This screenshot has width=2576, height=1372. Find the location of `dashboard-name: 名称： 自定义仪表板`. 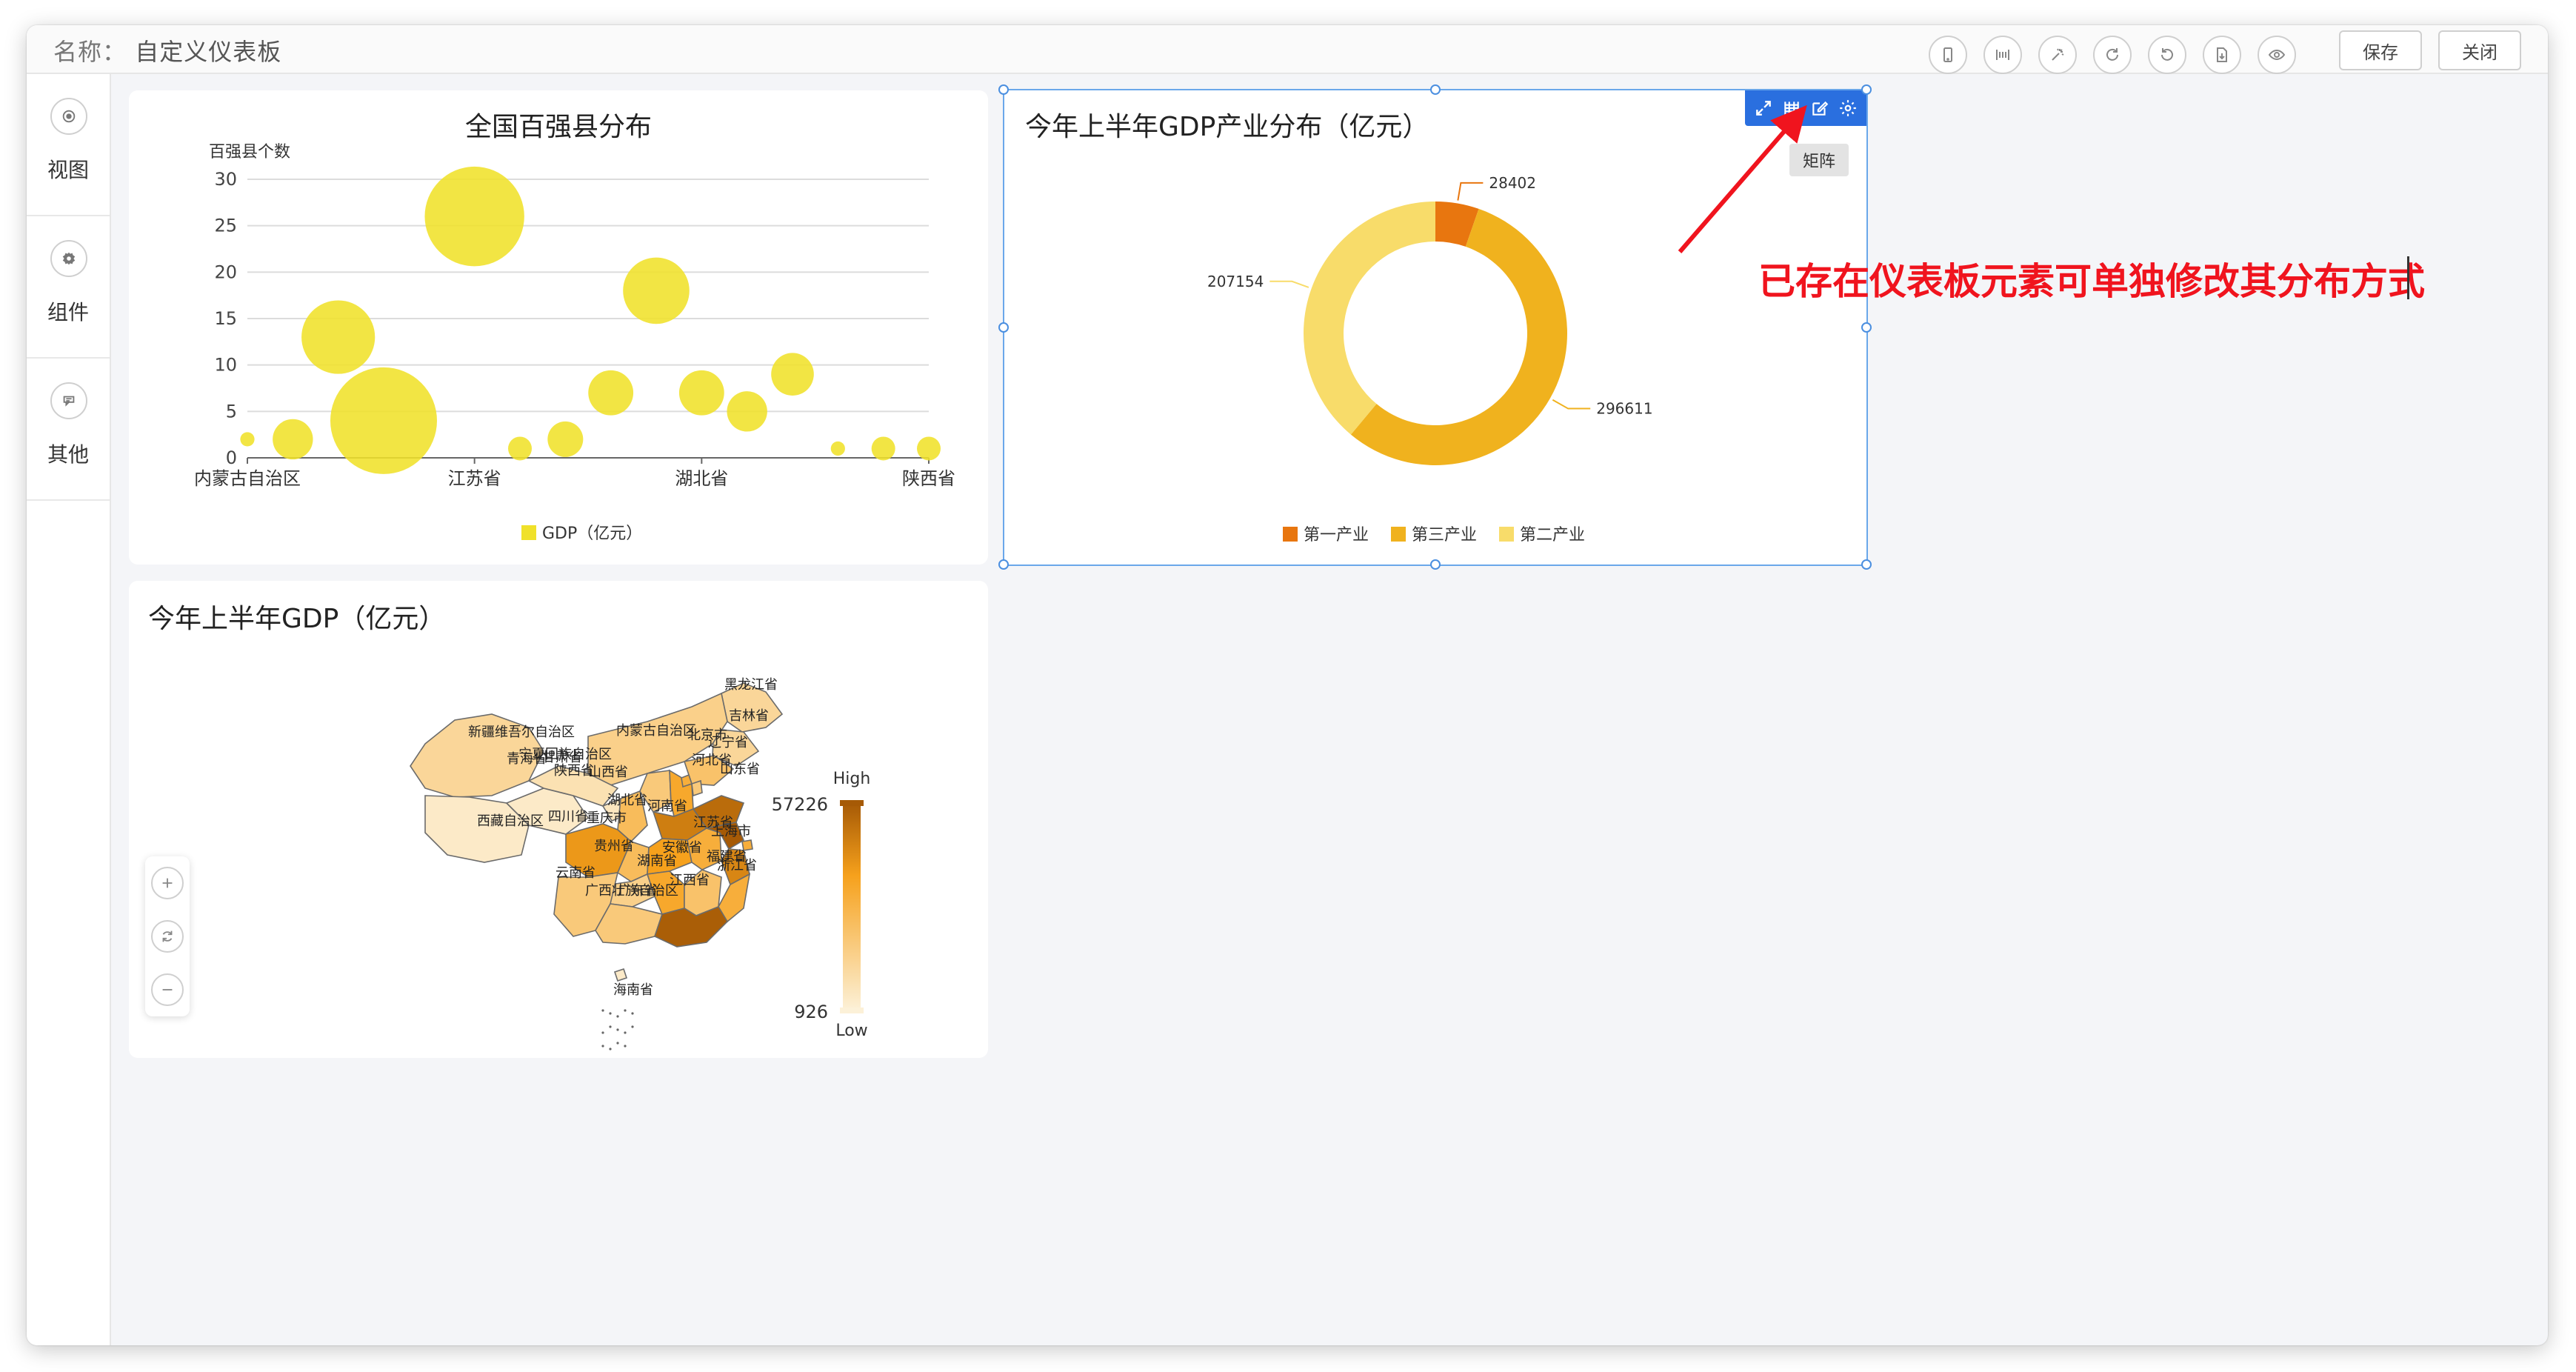

dashboard-name: 名称： 自定义仪表板 is located at coordinates (167, 50).